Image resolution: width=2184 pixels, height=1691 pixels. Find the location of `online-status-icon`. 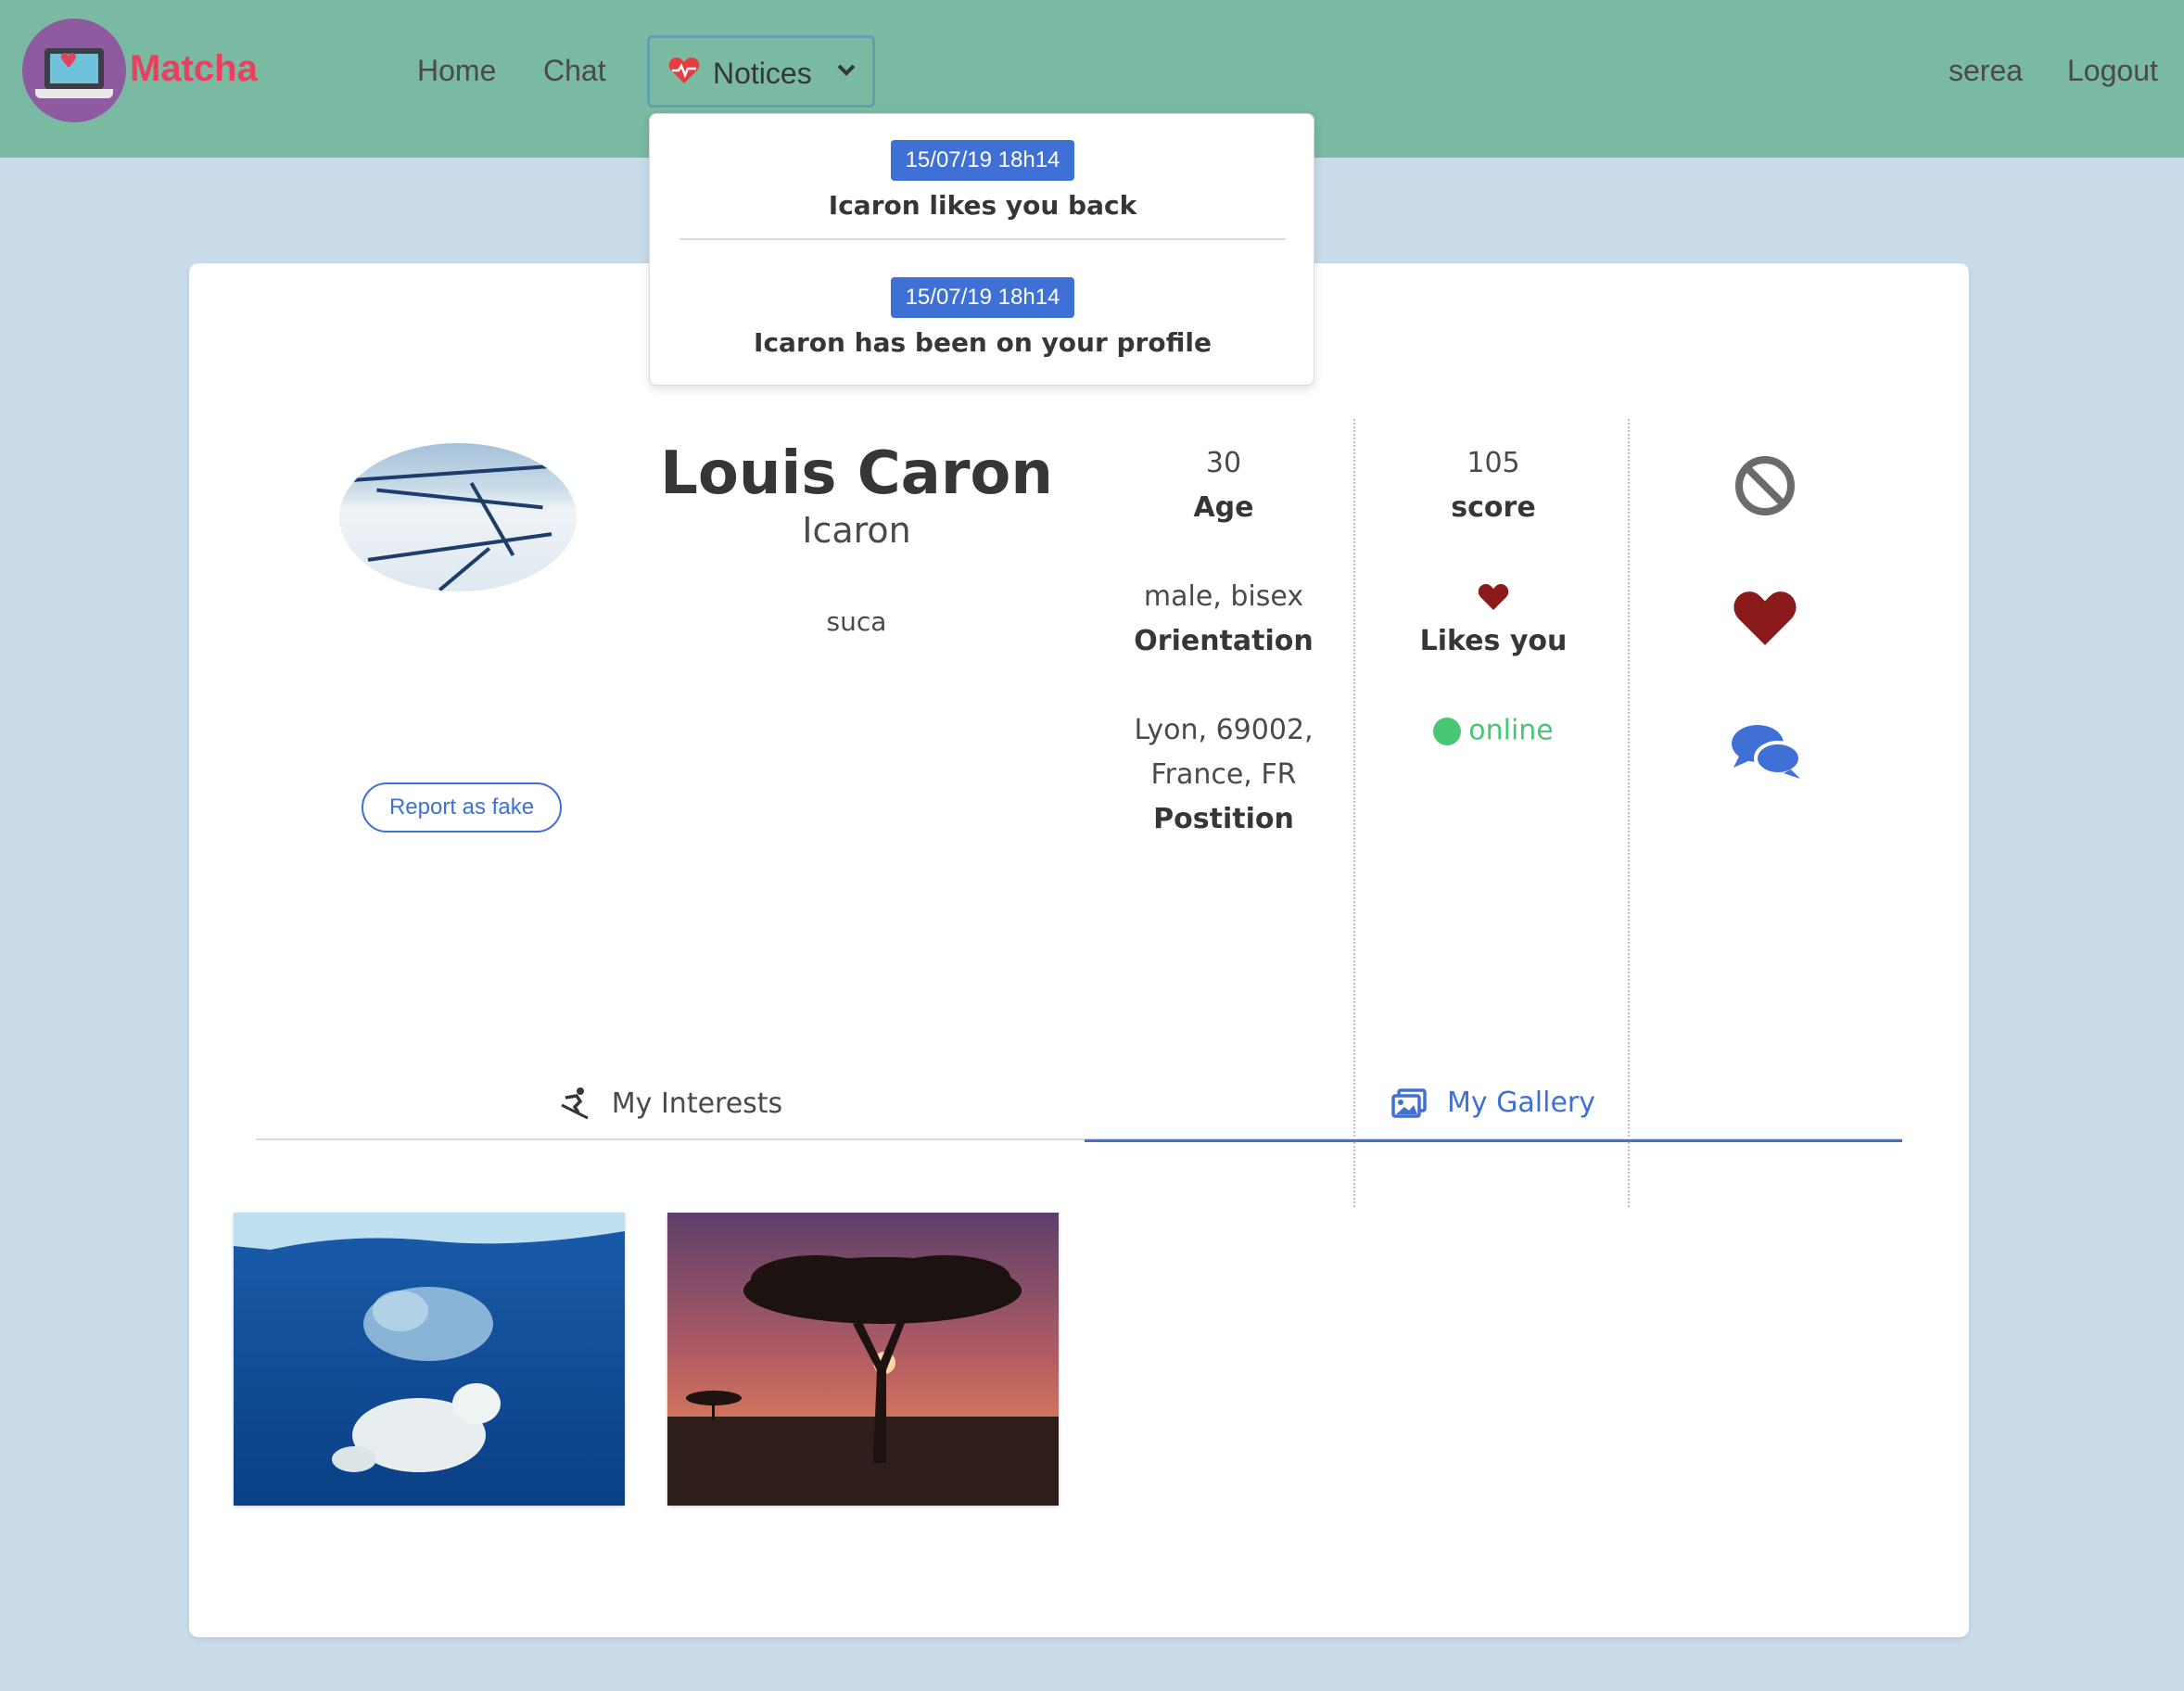

online-status-icon is located at coordinates (1447, 731).